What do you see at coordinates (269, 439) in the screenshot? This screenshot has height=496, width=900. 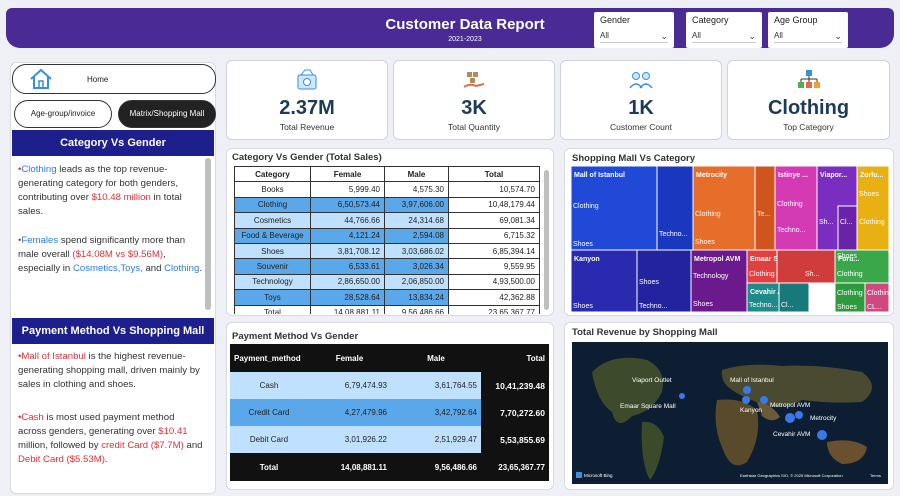 I see `table-cell: Debit Card` at bounding box center [269, 439].